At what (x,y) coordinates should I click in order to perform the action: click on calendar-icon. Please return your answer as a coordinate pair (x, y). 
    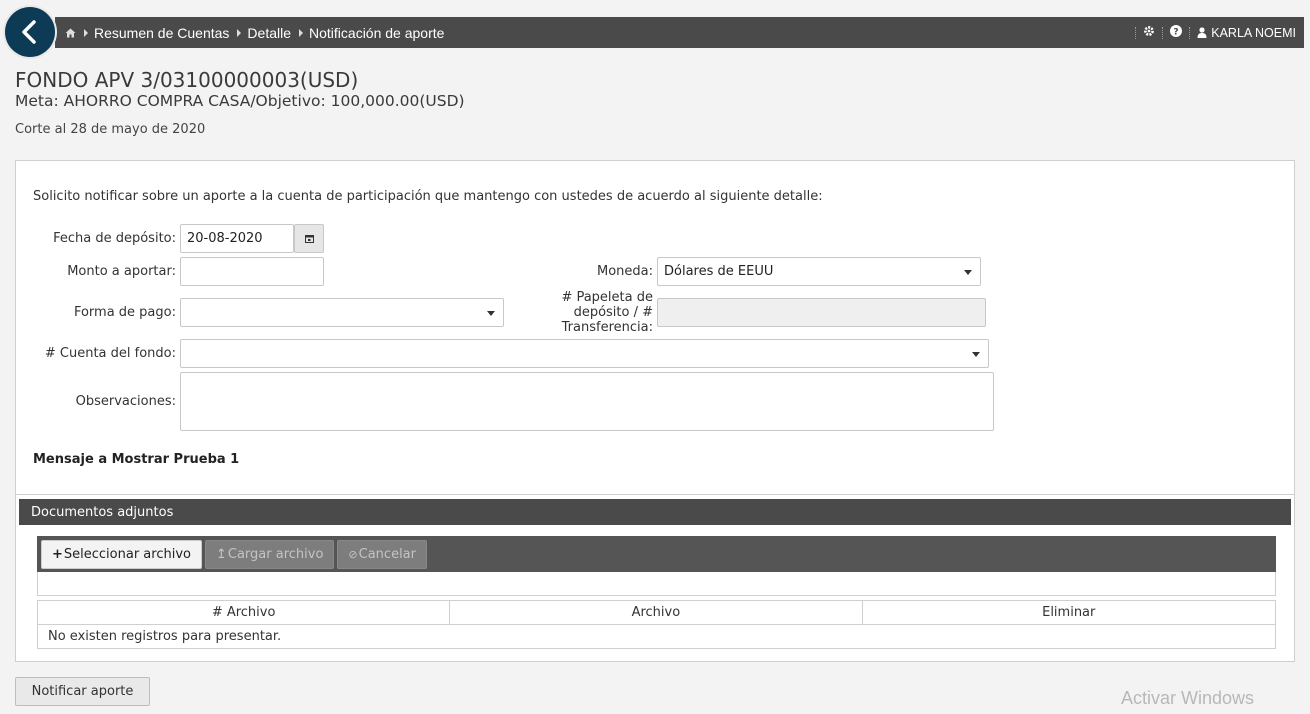
    Looking at the image, I should click on (309, 239).